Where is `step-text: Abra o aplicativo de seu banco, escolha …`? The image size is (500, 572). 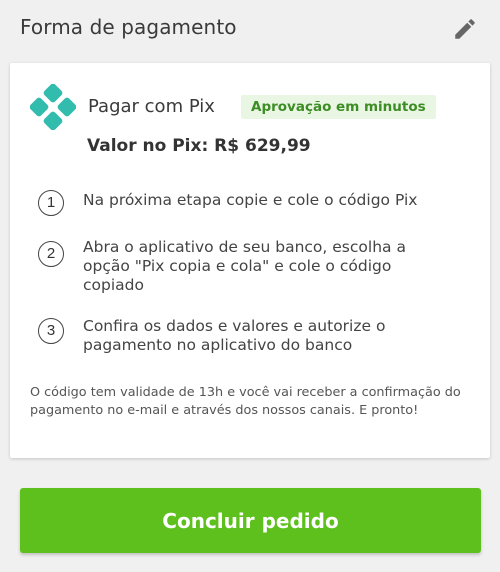
step-text: Abra o aplicativo de seu banco, escolha … is located at coordinates (244, 266).